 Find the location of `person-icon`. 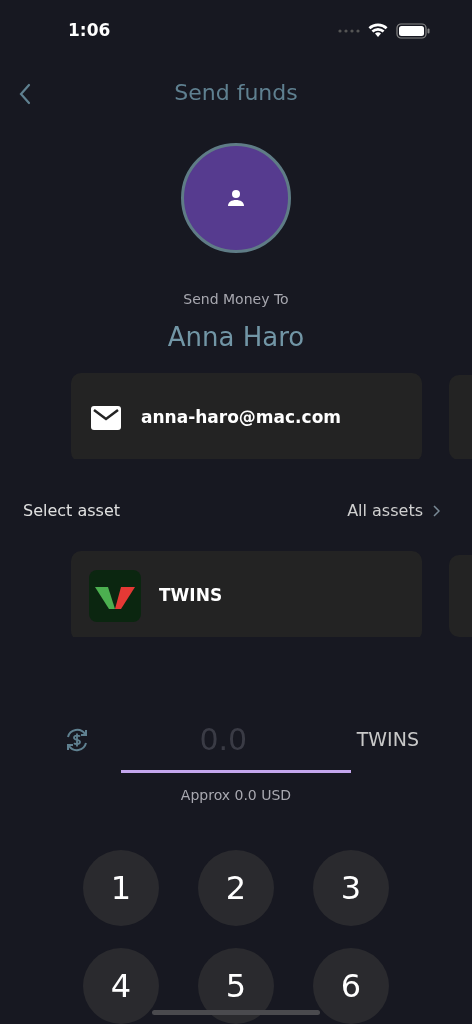

person-icon is located at coordinates (236, 198).